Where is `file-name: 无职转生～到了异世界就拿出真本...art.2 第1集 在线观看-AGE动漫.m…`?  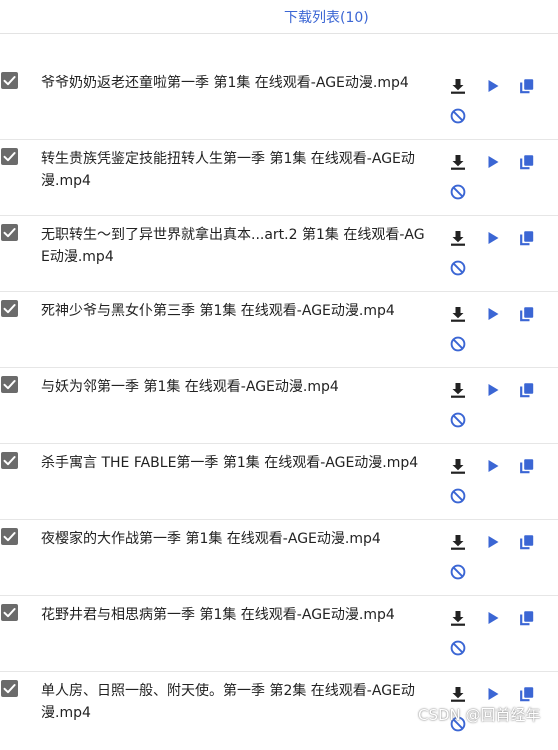
file-name: 无职转生～到了异世界就拿出真本...art.2 第1集 在线观看-AGE动漫.m… is located at coordinates (233, 246).